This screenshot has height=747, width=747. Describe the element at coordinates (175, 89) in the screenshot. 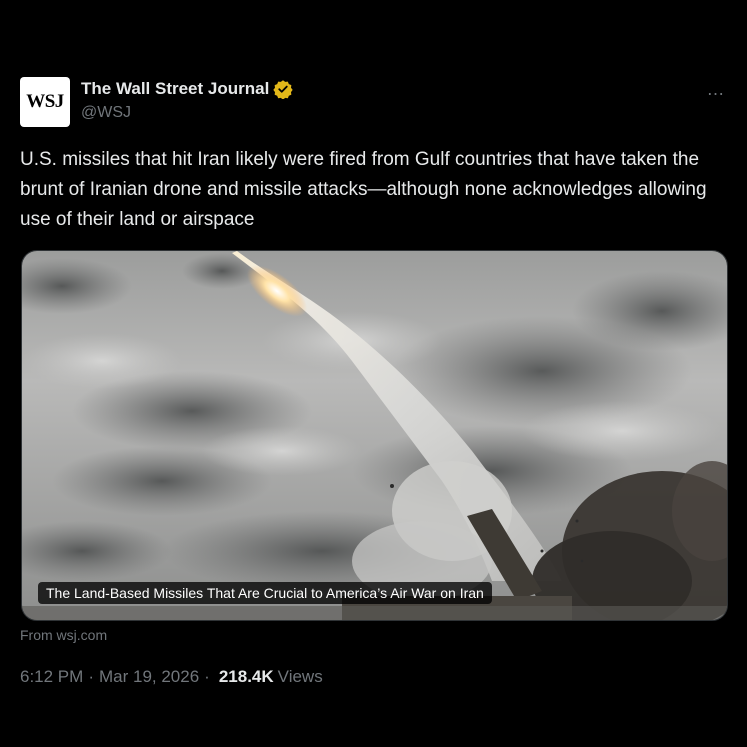

I see `author-name: The Wall Street Journal` at that location.